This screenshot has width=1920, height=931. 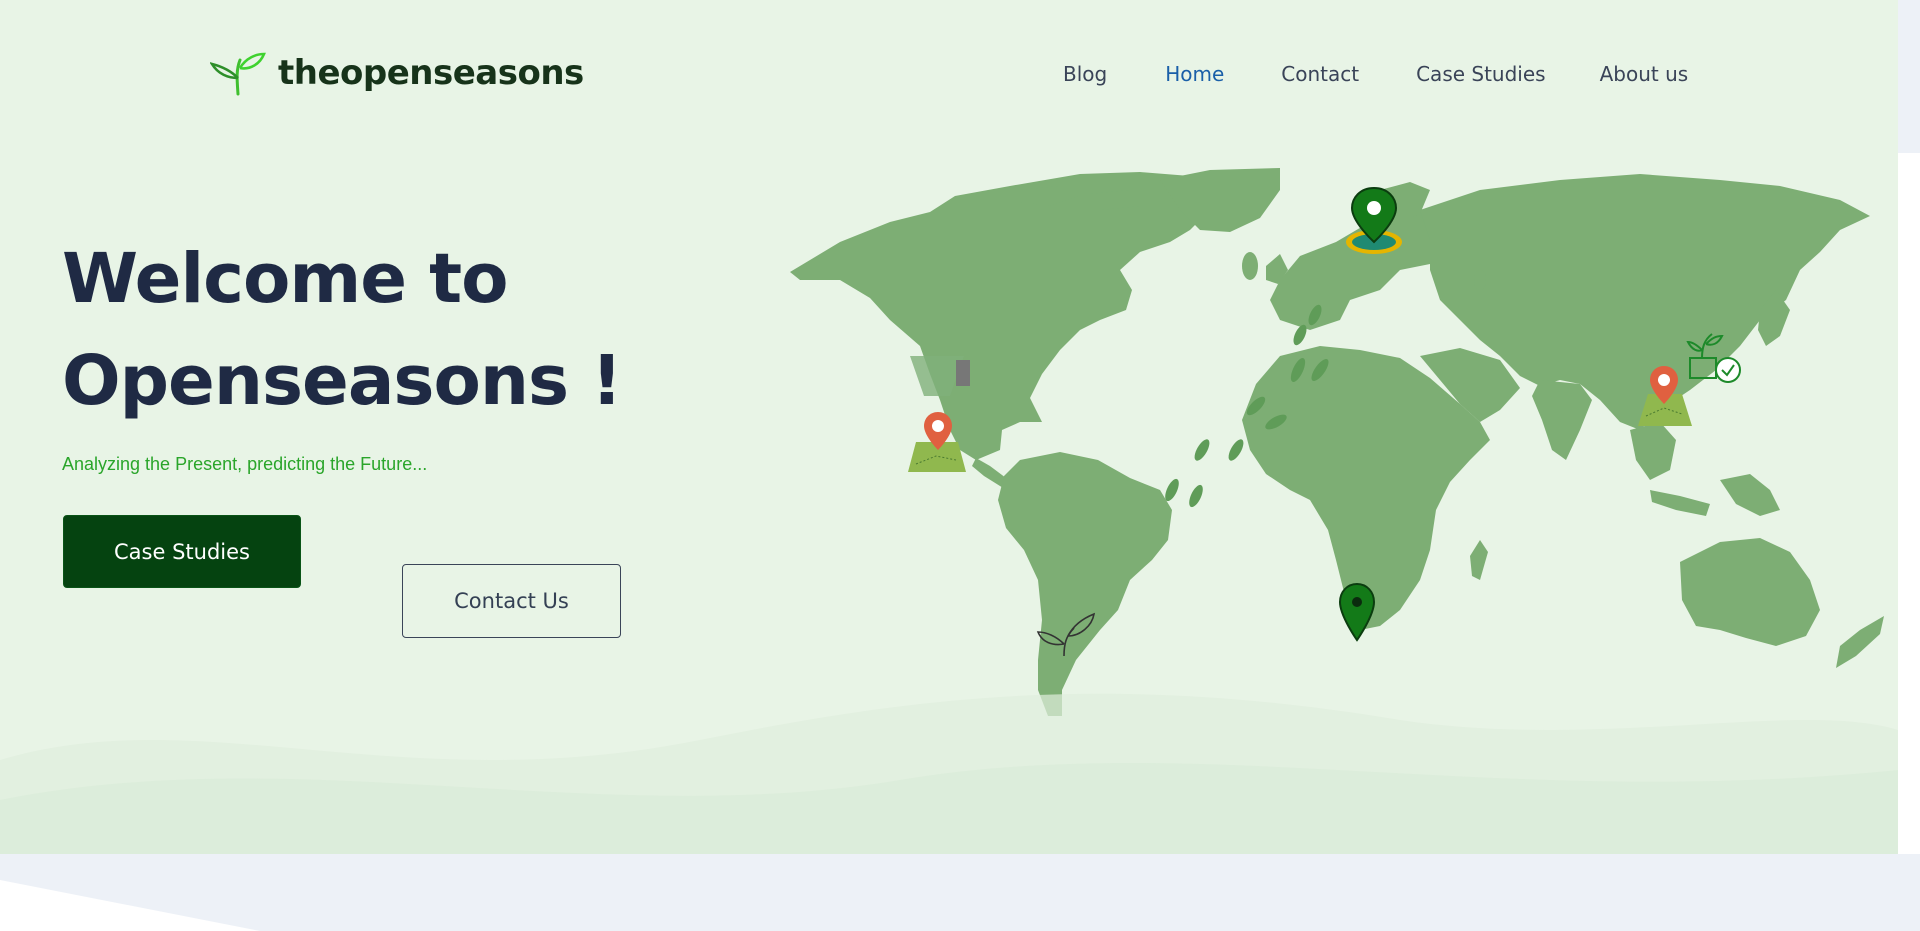 I want to click on next-section, so click(x=960, y=892).